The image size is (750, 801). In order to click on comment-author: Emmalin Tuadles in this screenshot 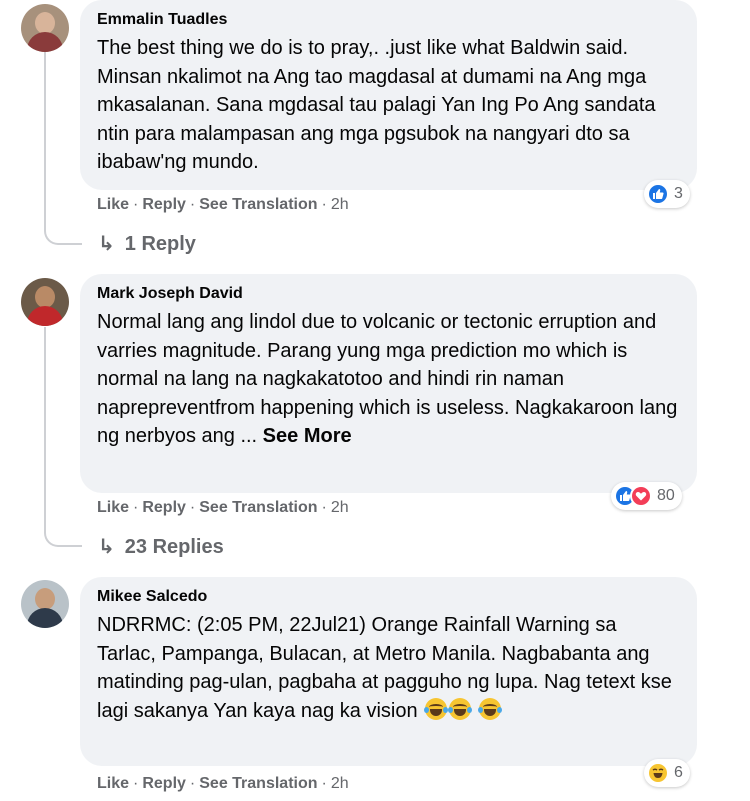, I will do `click(388, 20)`.